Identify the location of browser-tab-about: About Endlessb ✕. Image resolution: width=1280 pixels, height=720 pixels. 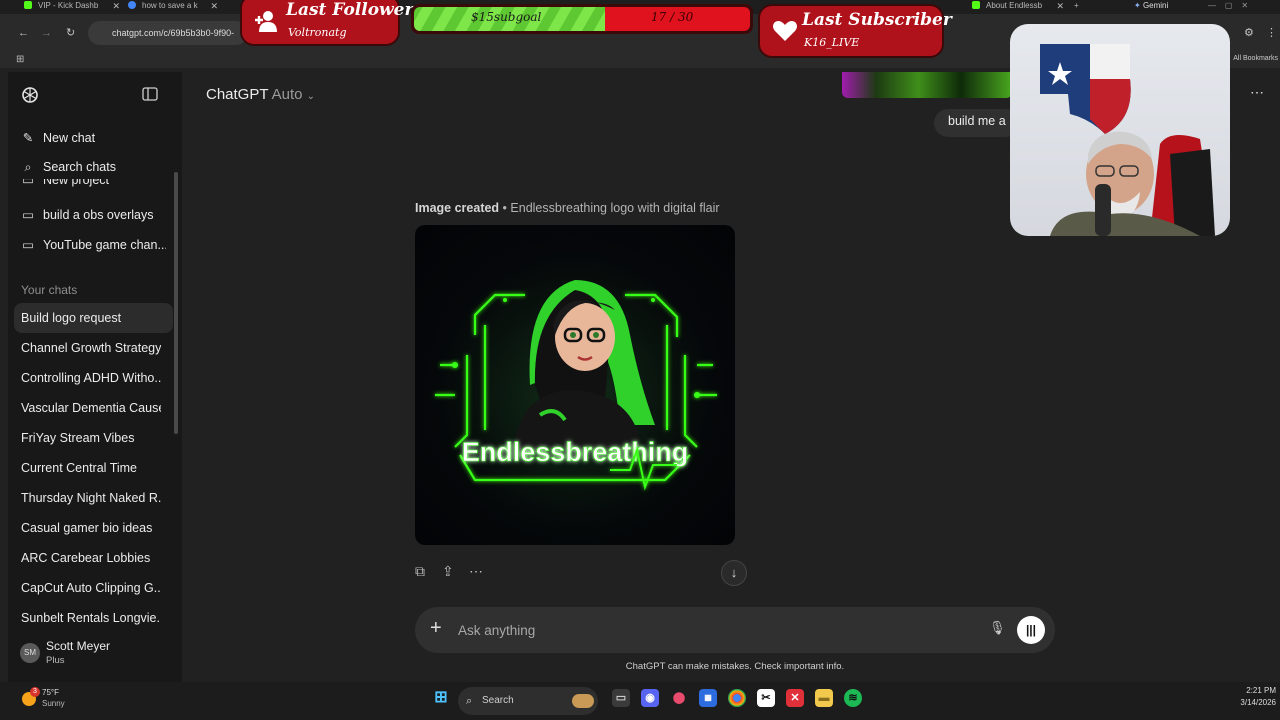
(1018, 7).